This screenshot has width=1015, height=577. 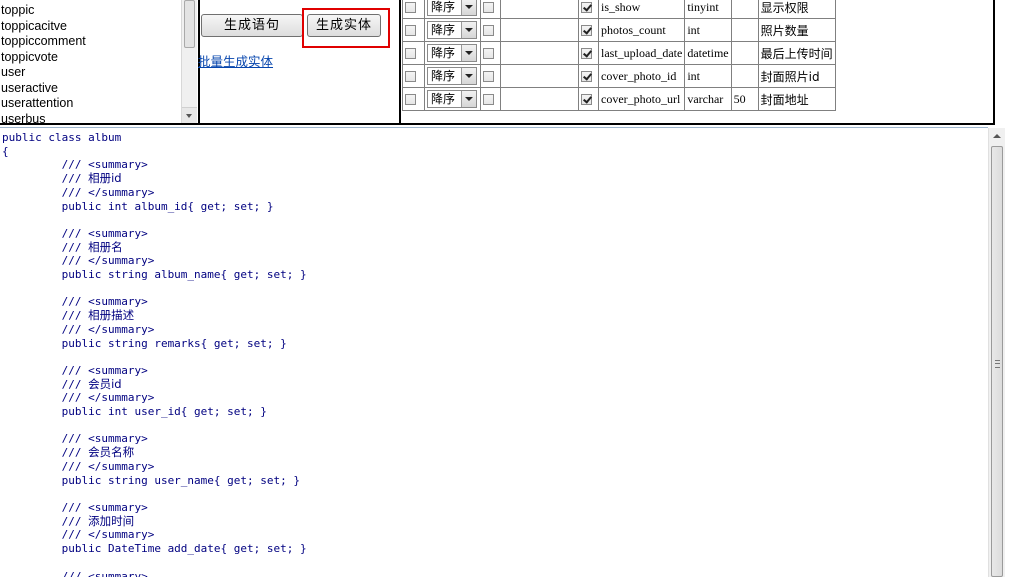 What do you see at coordinates (68, 315) in the screenshot?
I see `property-comment: /// 相册描述` at bounding box center [68, 315].